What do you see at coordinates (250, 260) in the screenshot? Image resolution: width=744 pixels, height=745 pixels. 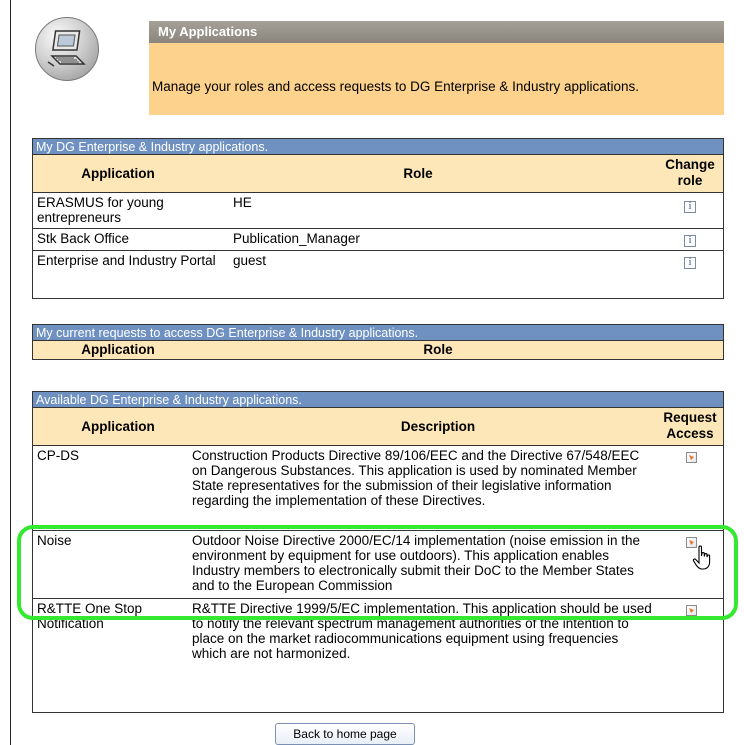 I see `role-value: guest` at bounding box center [250, 260].